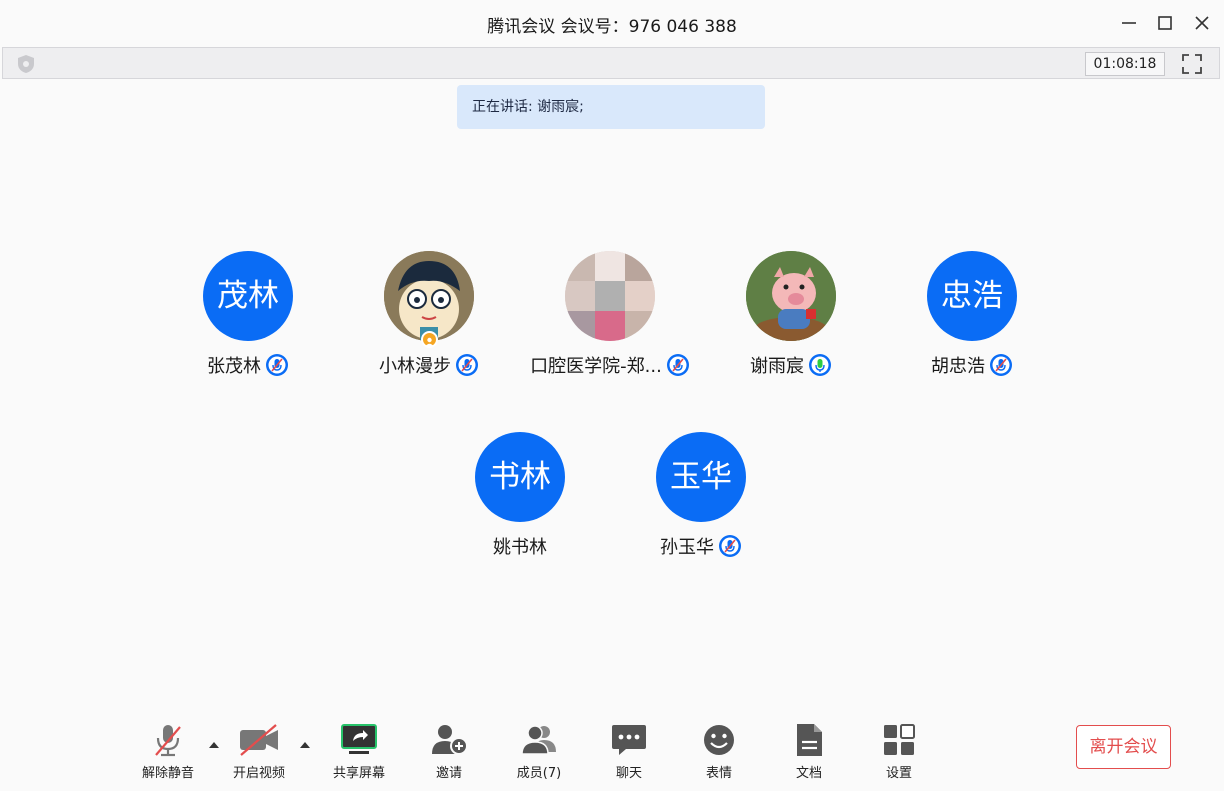 This screenshot has width=1224, height=791. What do you see at coordinates (214, 741) in the screenshot?
I see `audio-options-caret-icon` at bounding box center [214, 741].